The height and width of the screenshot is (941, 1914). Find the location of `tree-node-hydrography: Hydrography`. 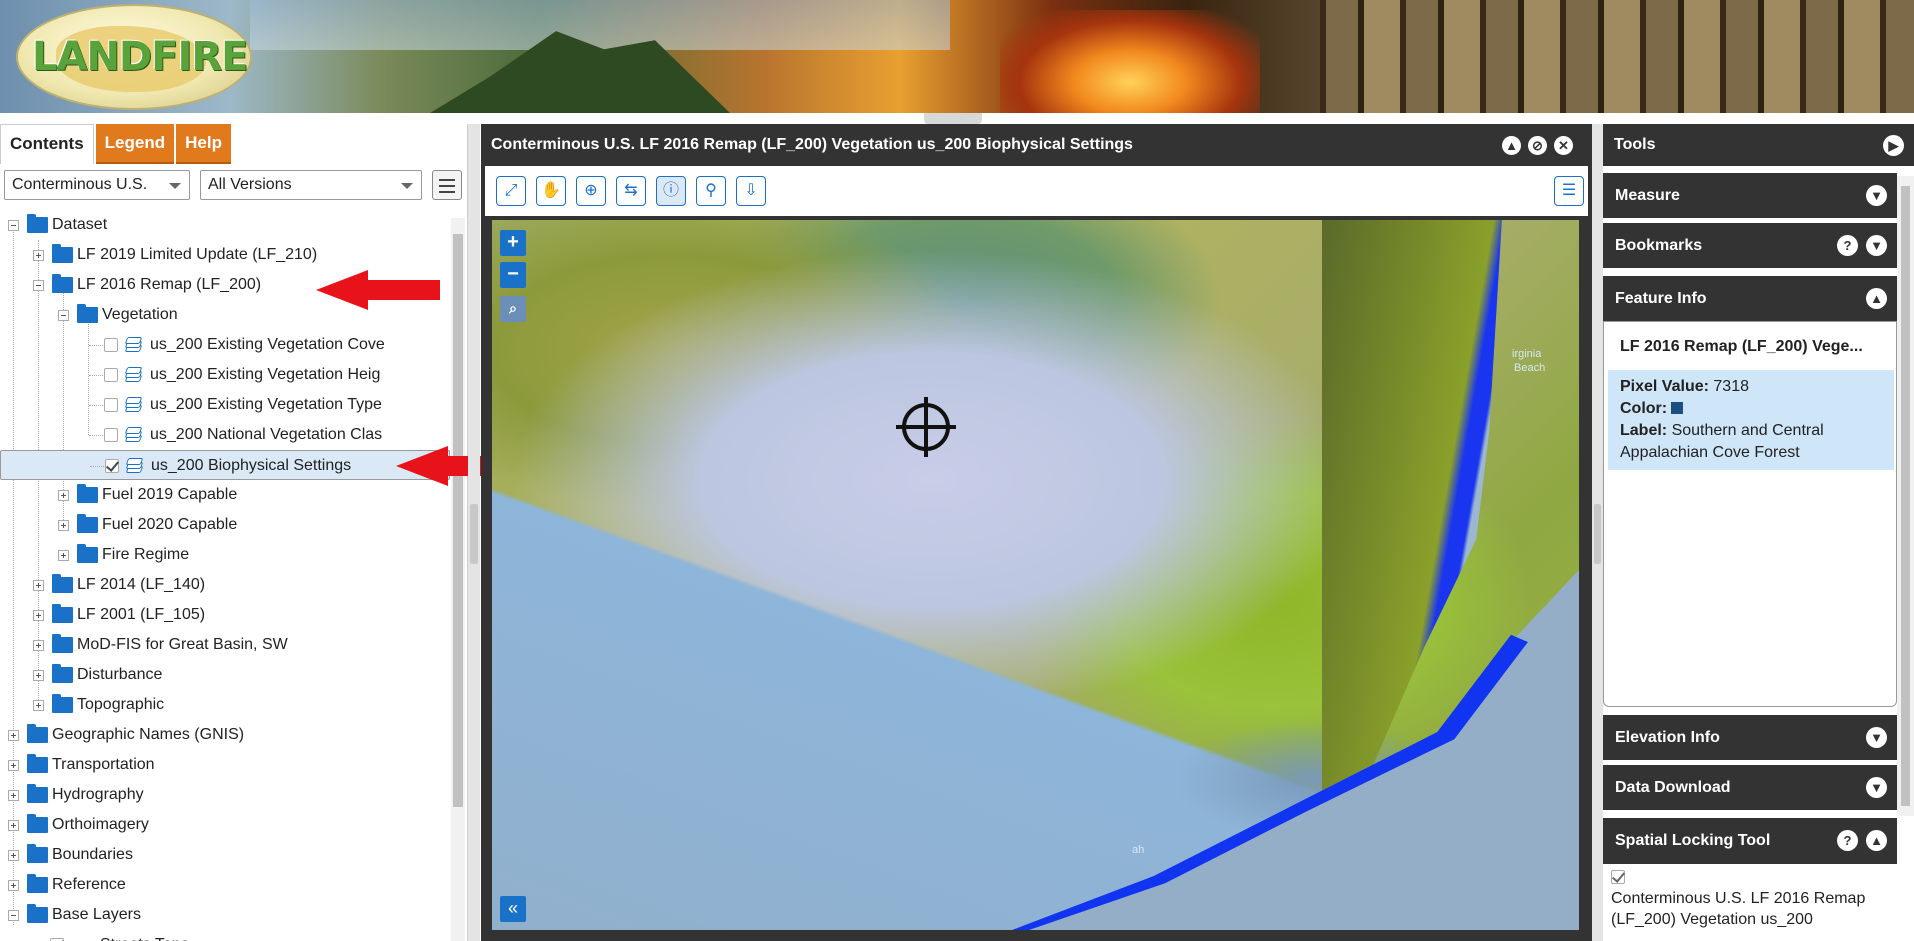

tree-node-hydrography: Hydrography is located at coordinates (225, 795).